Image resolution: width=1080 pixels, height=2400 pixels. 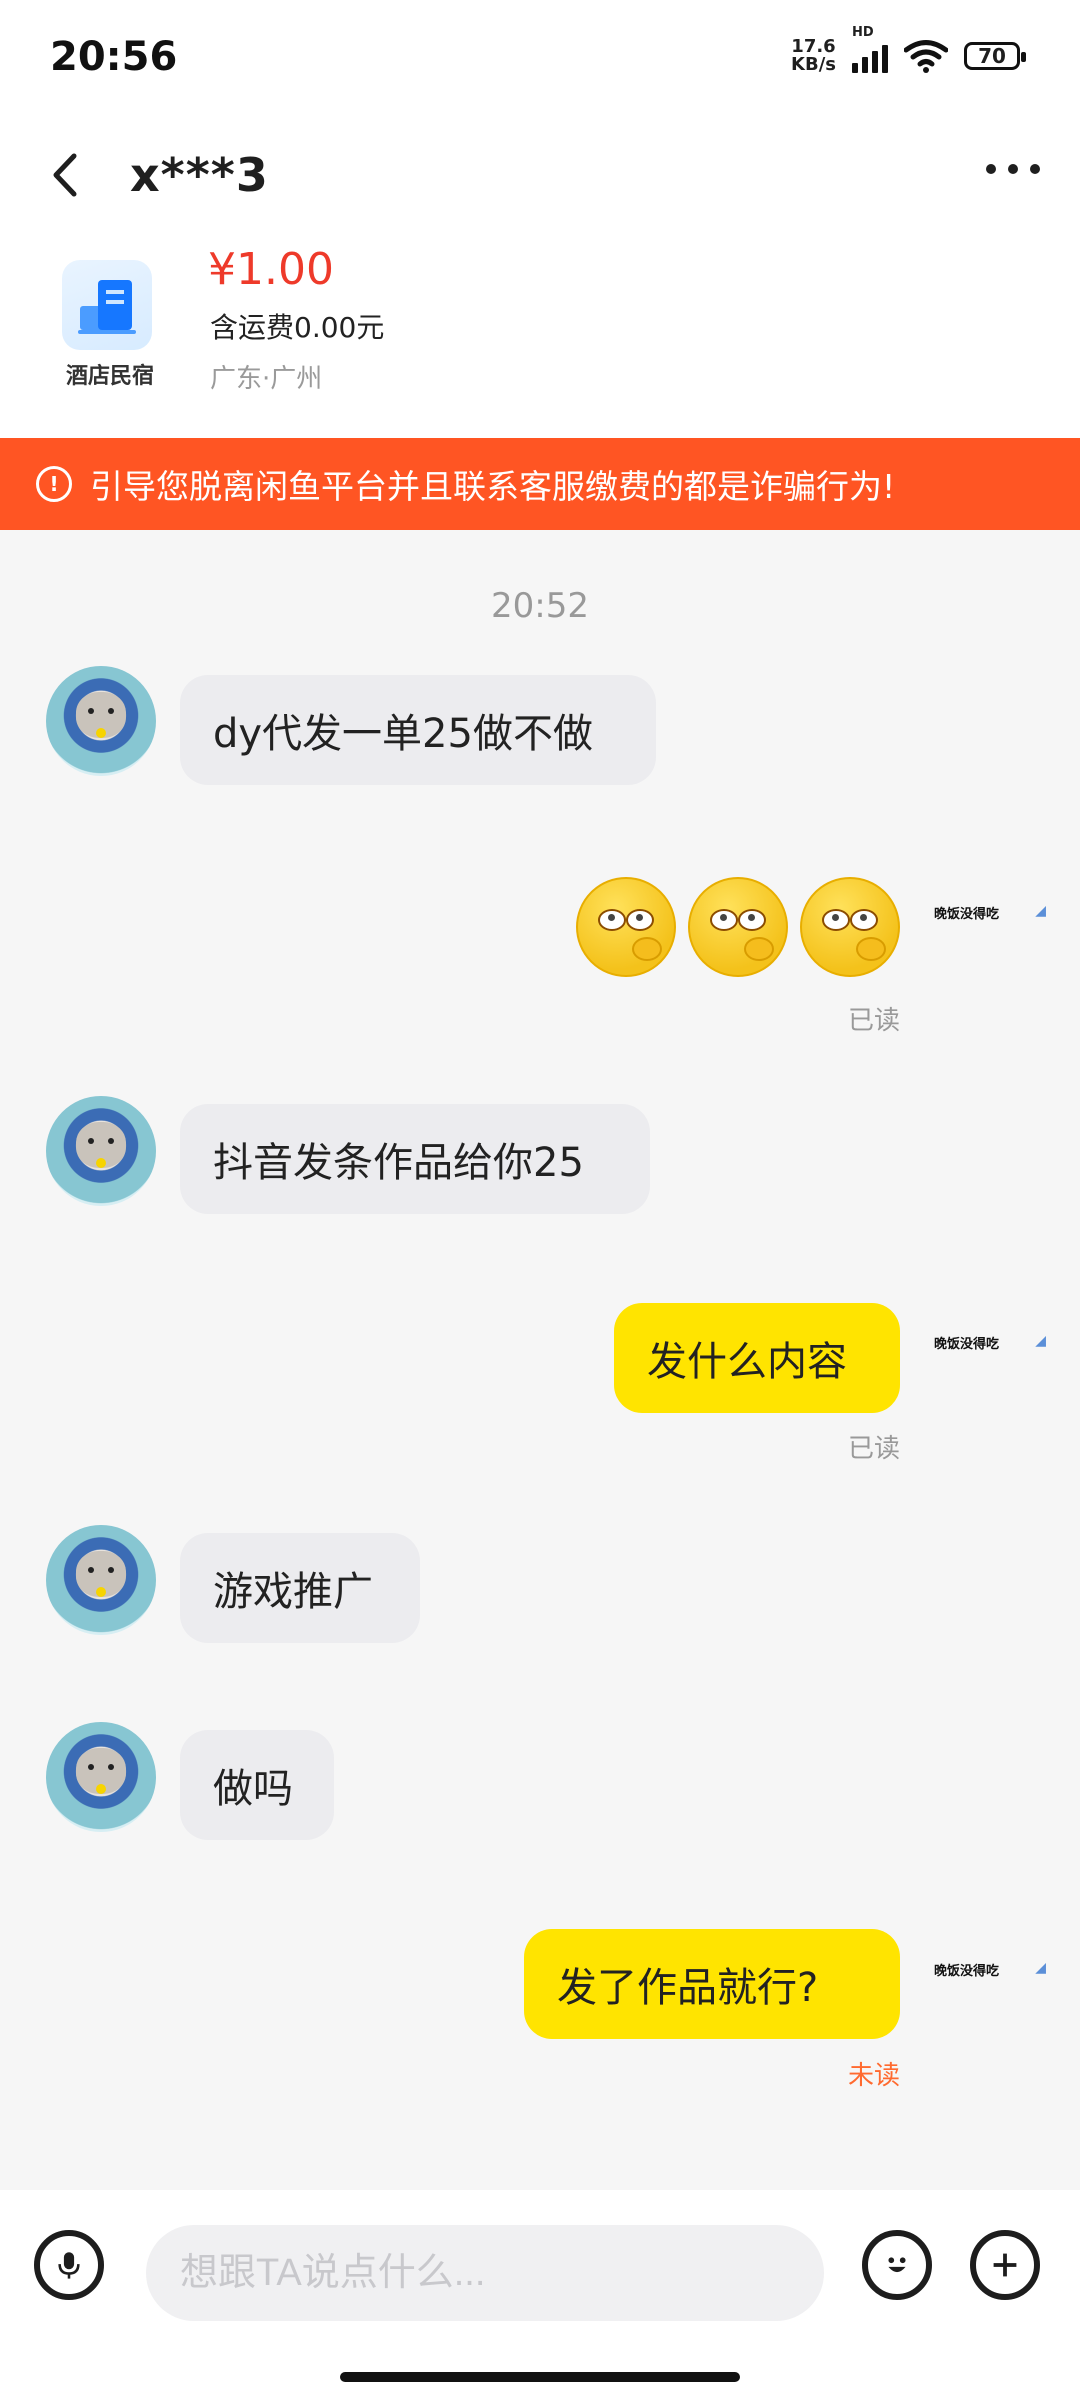 What do you see at coordinates (712, 1984) in the screenshot?
I see `outgoing-message: 发了作品就行?` at bounding box center [712, 1984].